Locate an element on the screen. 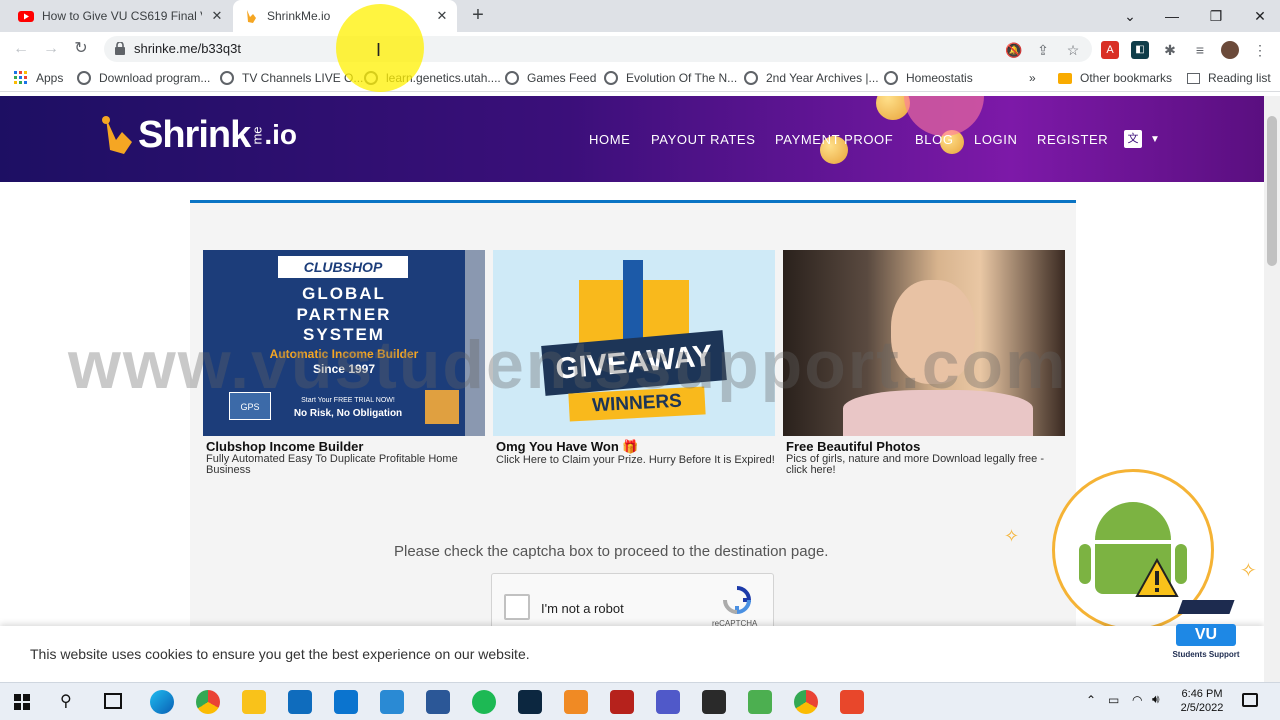 The image size is (1280, 720). bookmark-star-icon: ☆ is located at coordinates (1073, 50).